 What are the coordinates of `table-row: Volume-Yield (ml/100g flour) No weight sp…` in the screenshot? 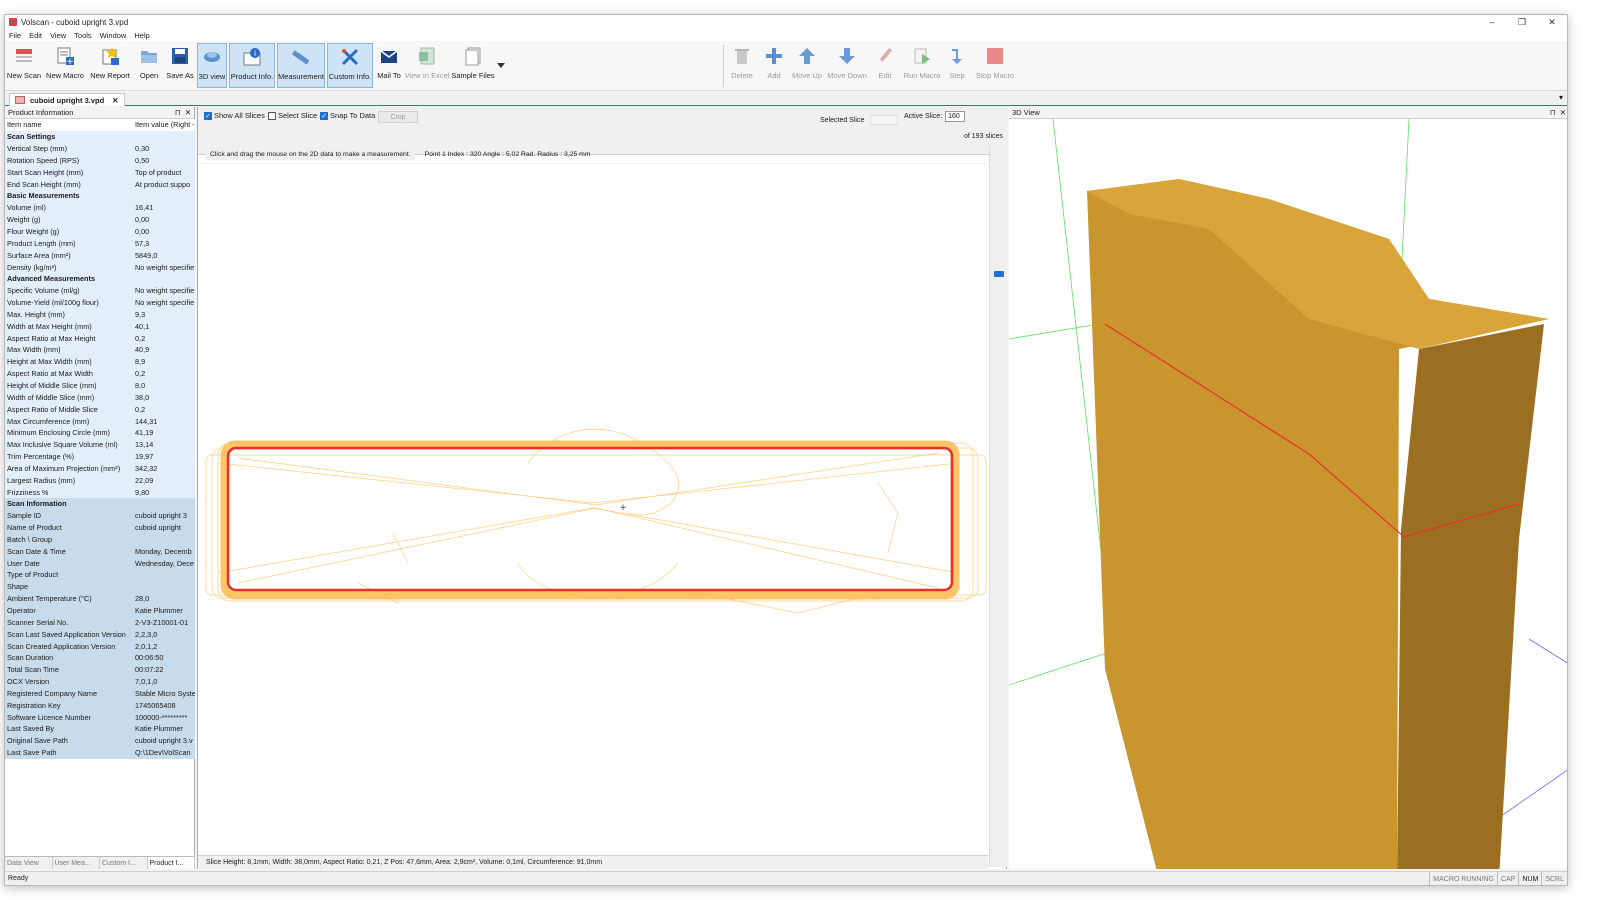 It's located at (100, 302).